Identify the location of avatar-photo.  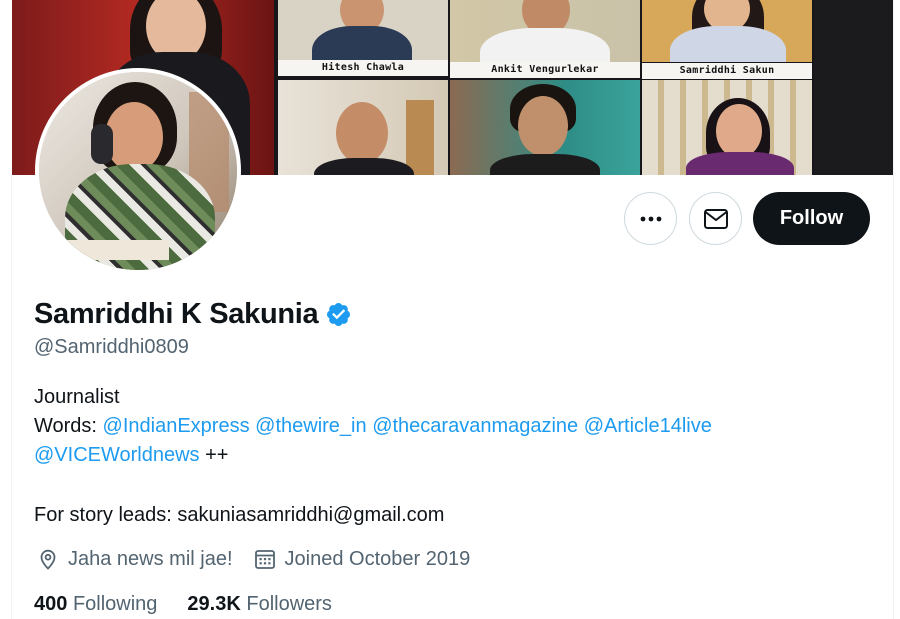
(138, 171).